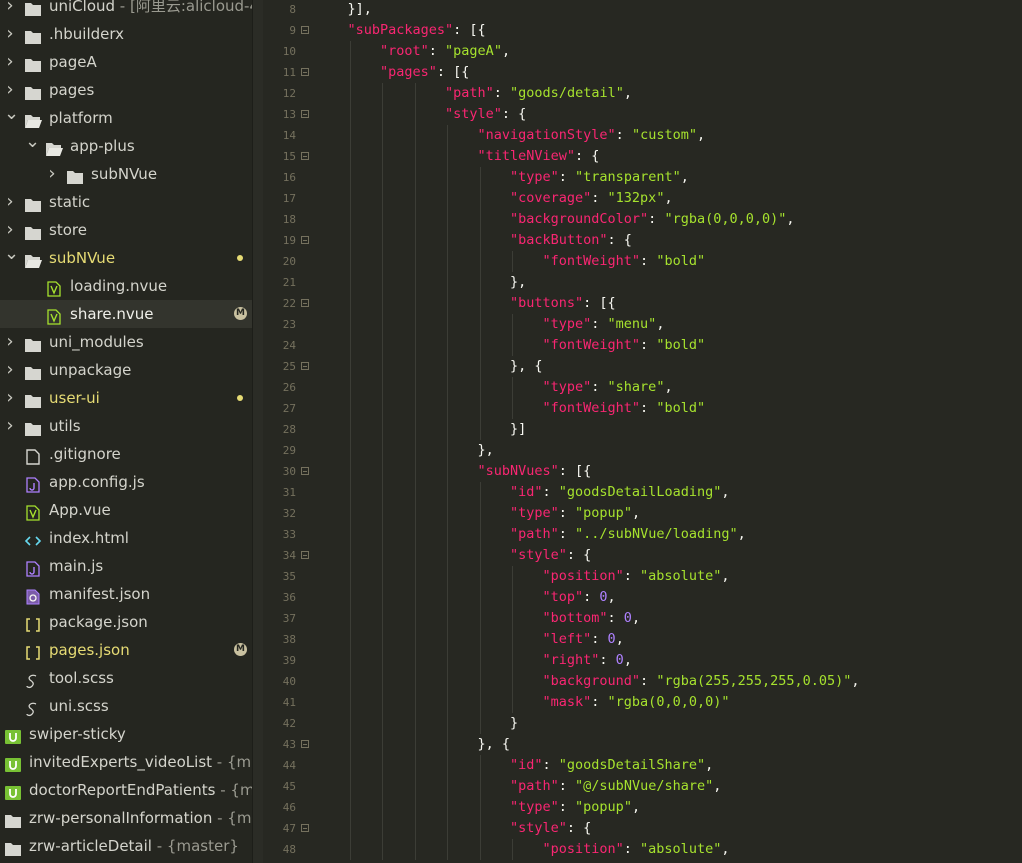 This screenshot has height=863, width=1022. What do you see at coordinates (126, 566) in the screenshot?
I see `tree-item: main.js` at bounding box center [126, 566].